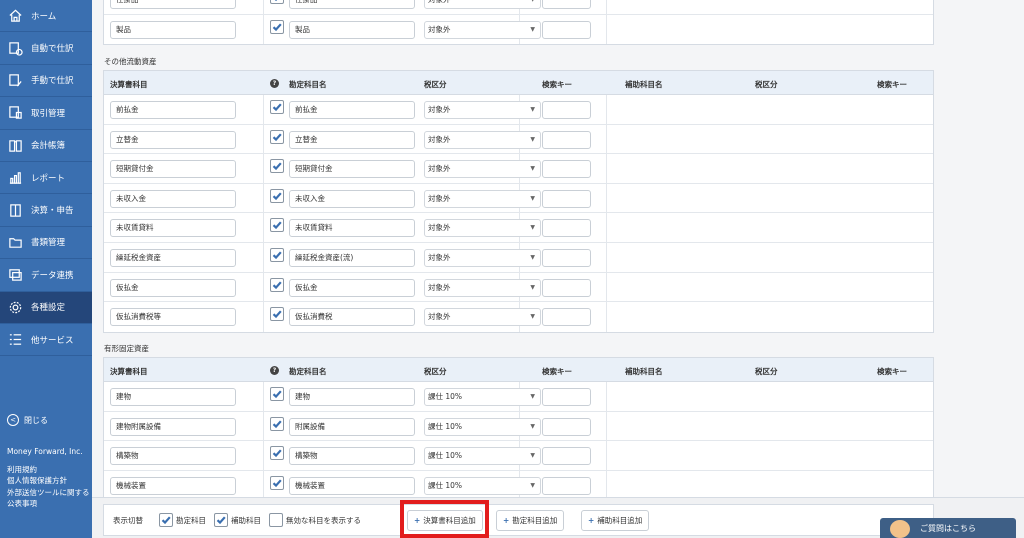  Describe the element at coordinates (46, 275) in the screenshot. I see `sidebar-item-8: データ連携` at that location.